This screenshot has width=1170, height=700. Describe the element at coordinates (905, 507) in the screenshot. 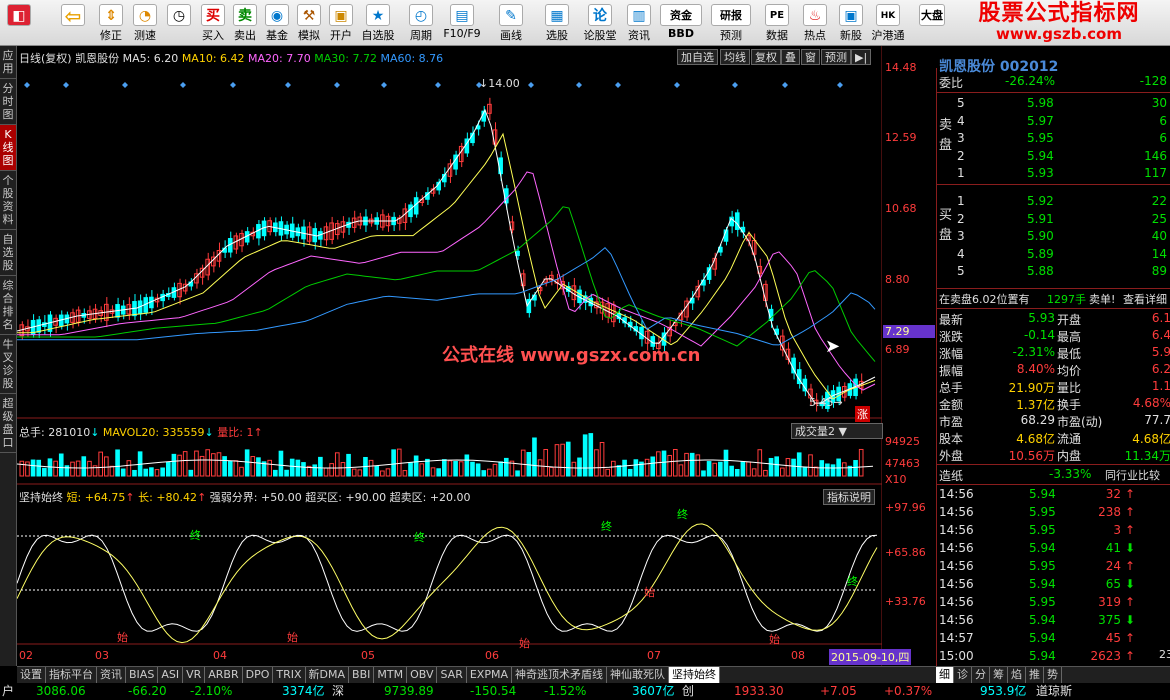

I see `ind-tick-1: +97.96` at that location.